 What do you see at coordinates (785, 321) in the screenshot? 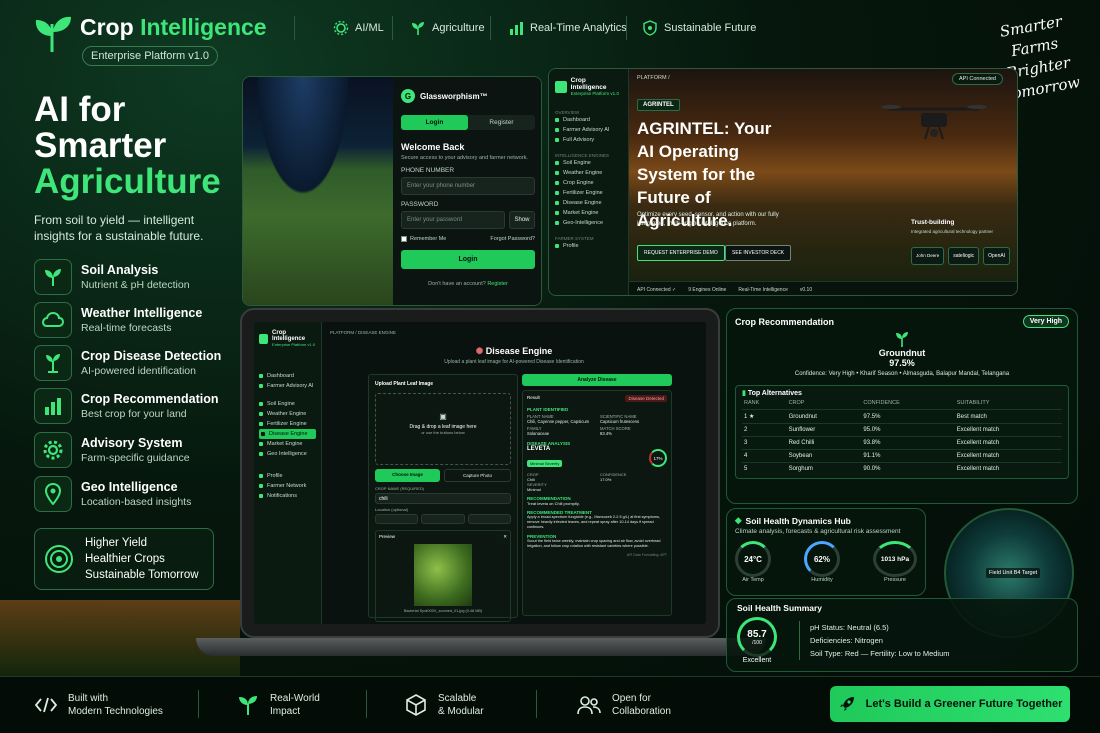
I see `crop-rec-title: Crop Recommendation` at bounding box center [785, 321].